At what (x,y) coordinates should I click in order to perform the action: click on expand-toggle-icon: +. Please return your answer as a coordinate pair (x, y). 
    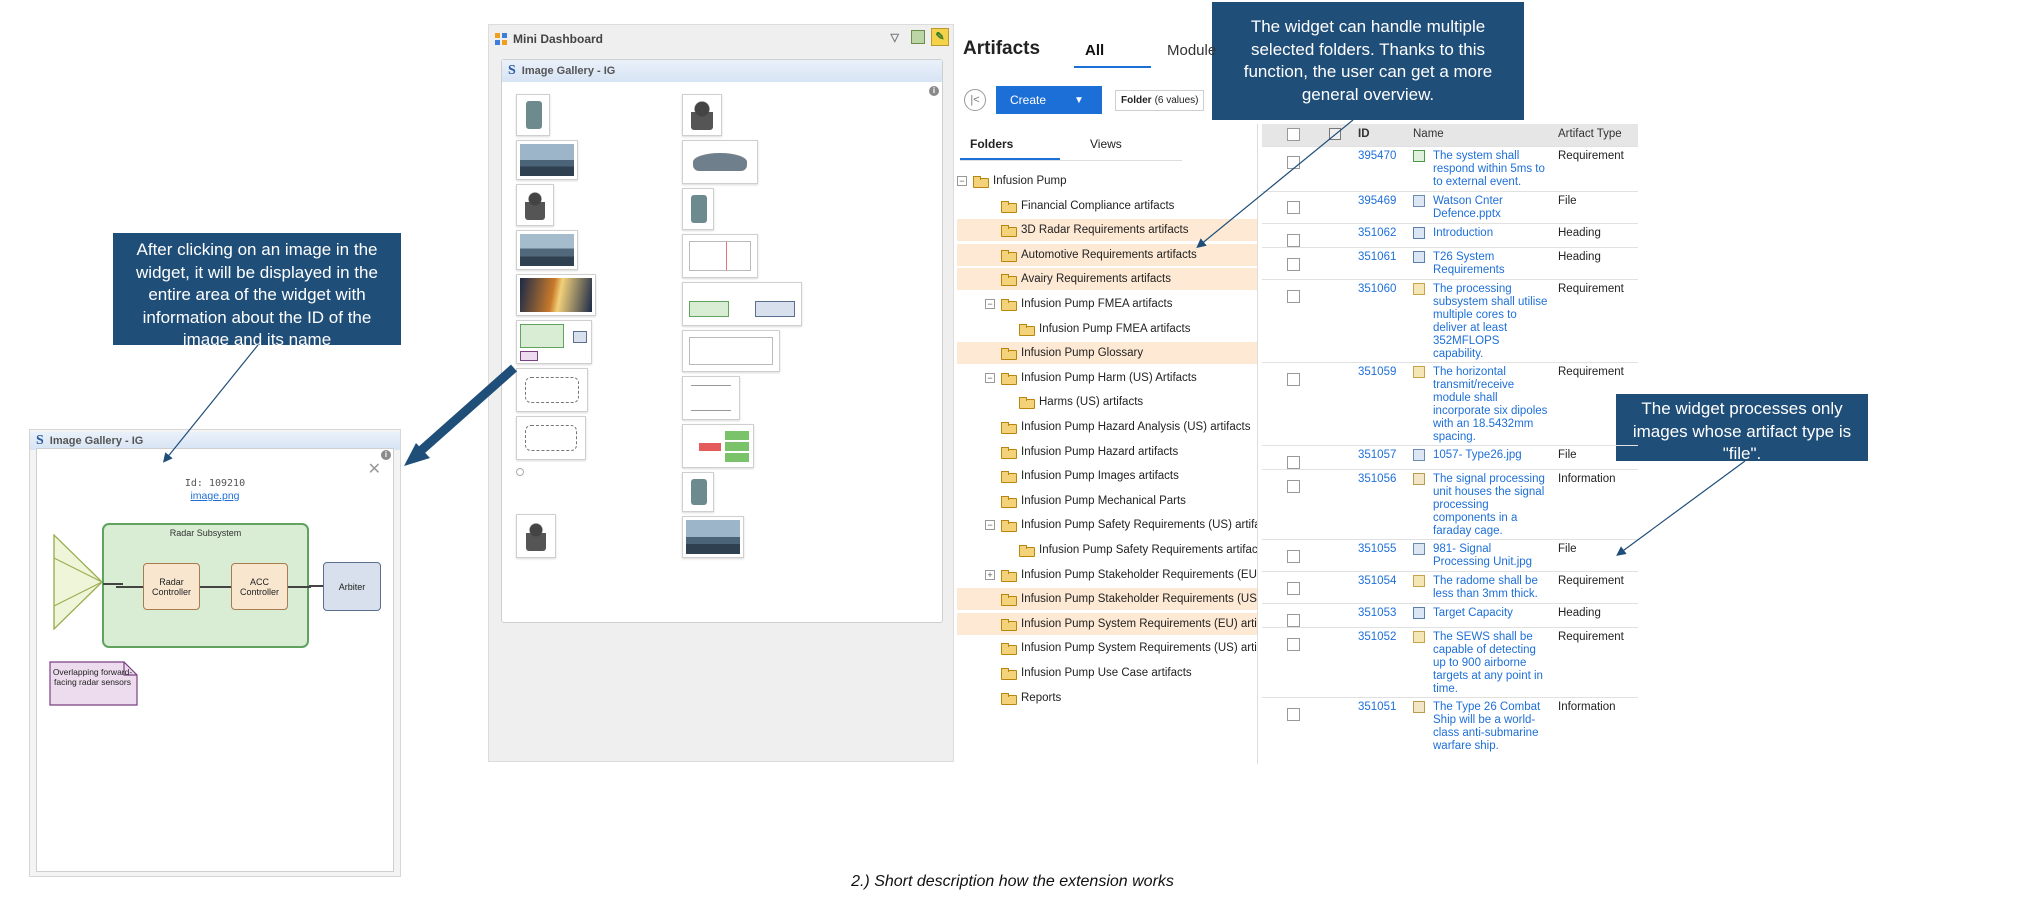
    Looking at the image, I should click on (990, 574).